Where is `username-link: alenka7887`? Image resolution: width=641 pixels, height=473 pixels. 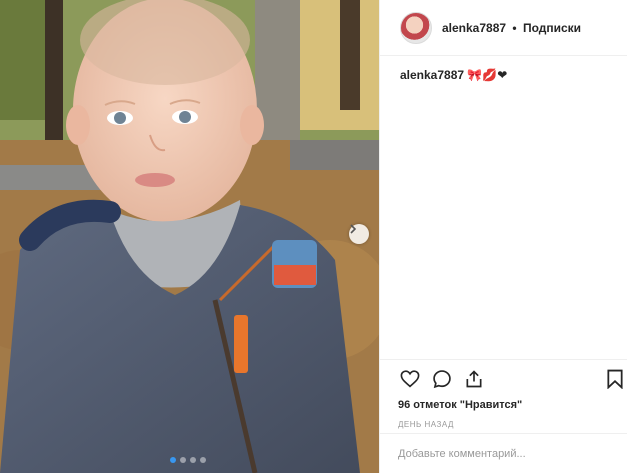 username-link: alenka7887 is located at coordinates (474, 28).